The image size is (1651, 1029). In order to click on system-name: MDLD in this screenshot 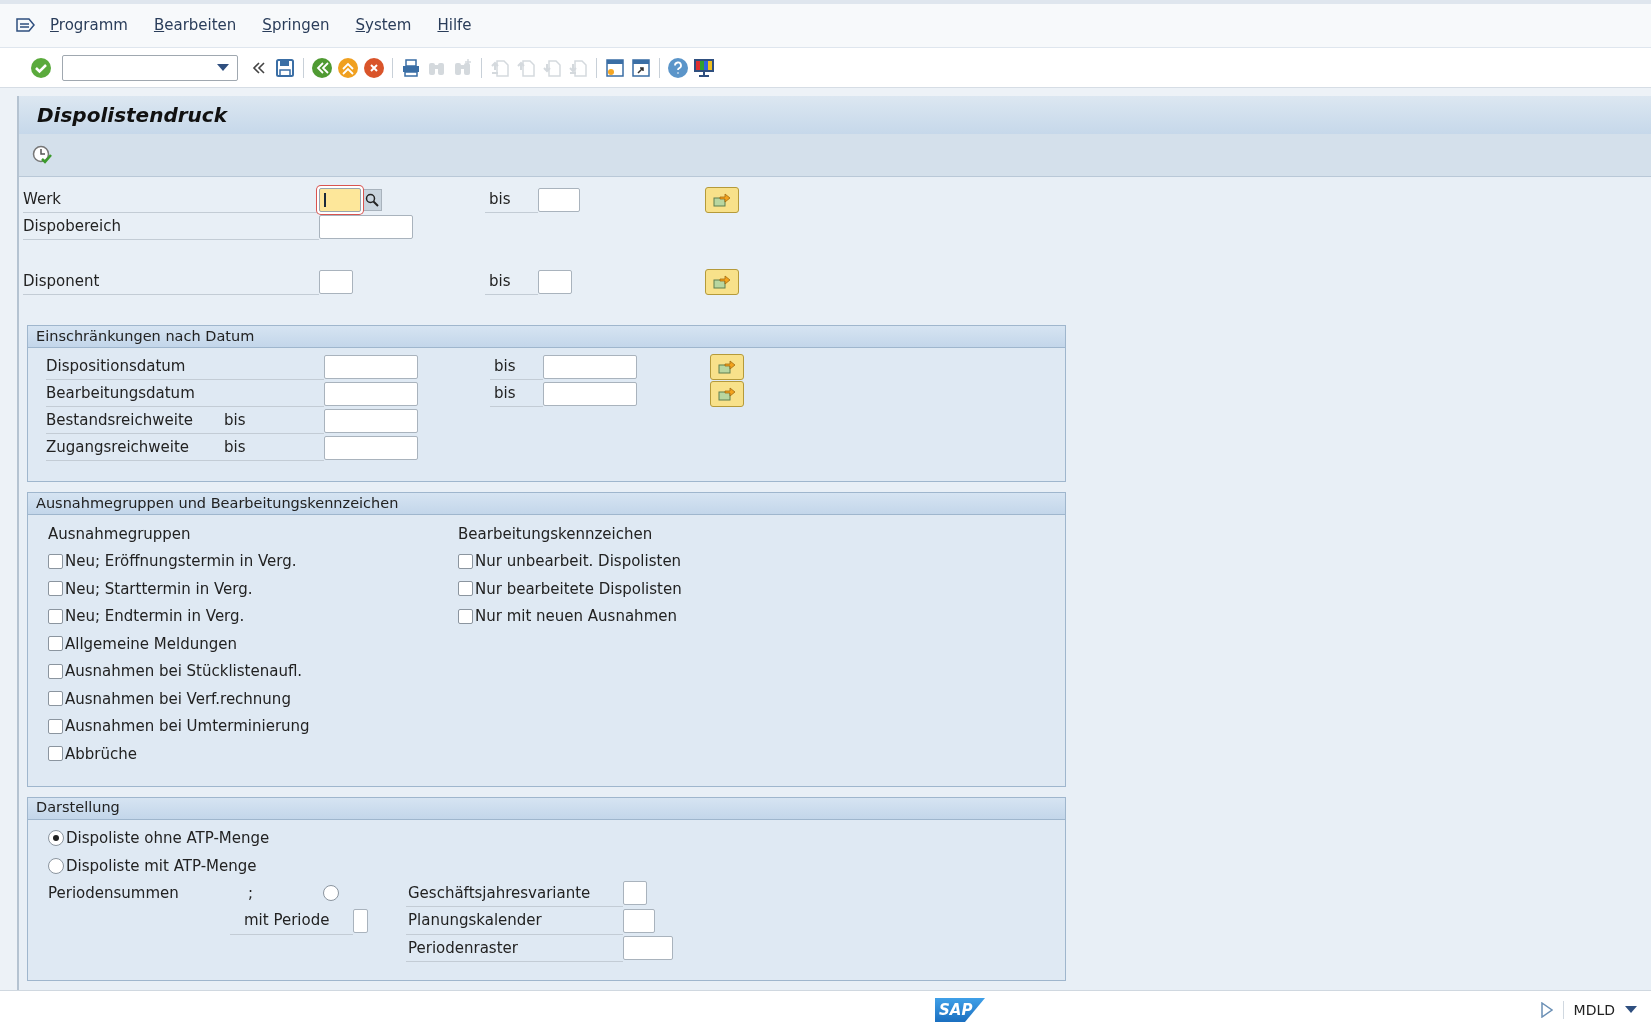, I will do `click(1594, 1010)`.